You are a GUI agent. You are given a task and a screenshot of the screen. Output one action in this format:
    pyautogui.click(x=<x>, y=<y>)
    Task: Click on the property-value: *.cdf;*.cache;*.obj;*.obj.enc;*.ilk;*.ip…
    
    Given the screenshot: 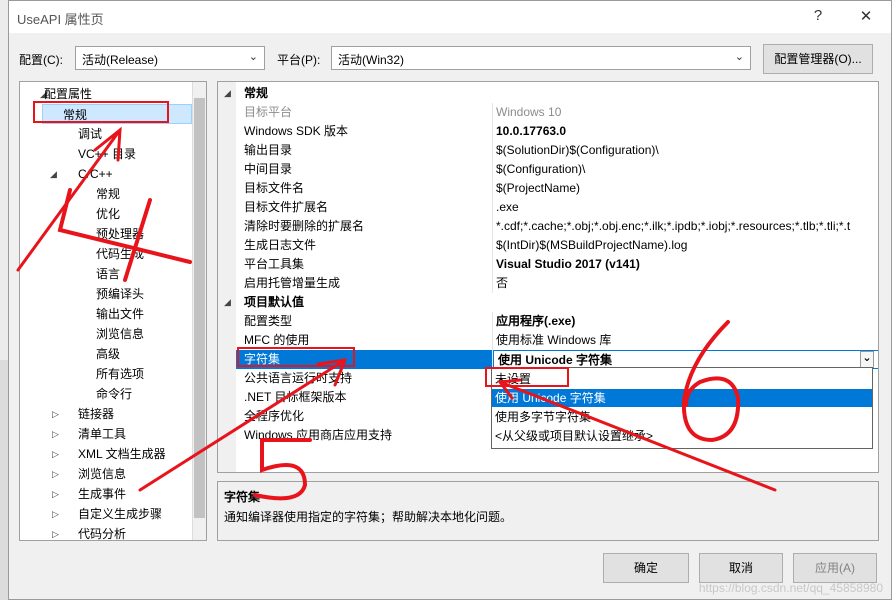 What is the action you would take?
    pyautogui.click(x=687, y=226)
    